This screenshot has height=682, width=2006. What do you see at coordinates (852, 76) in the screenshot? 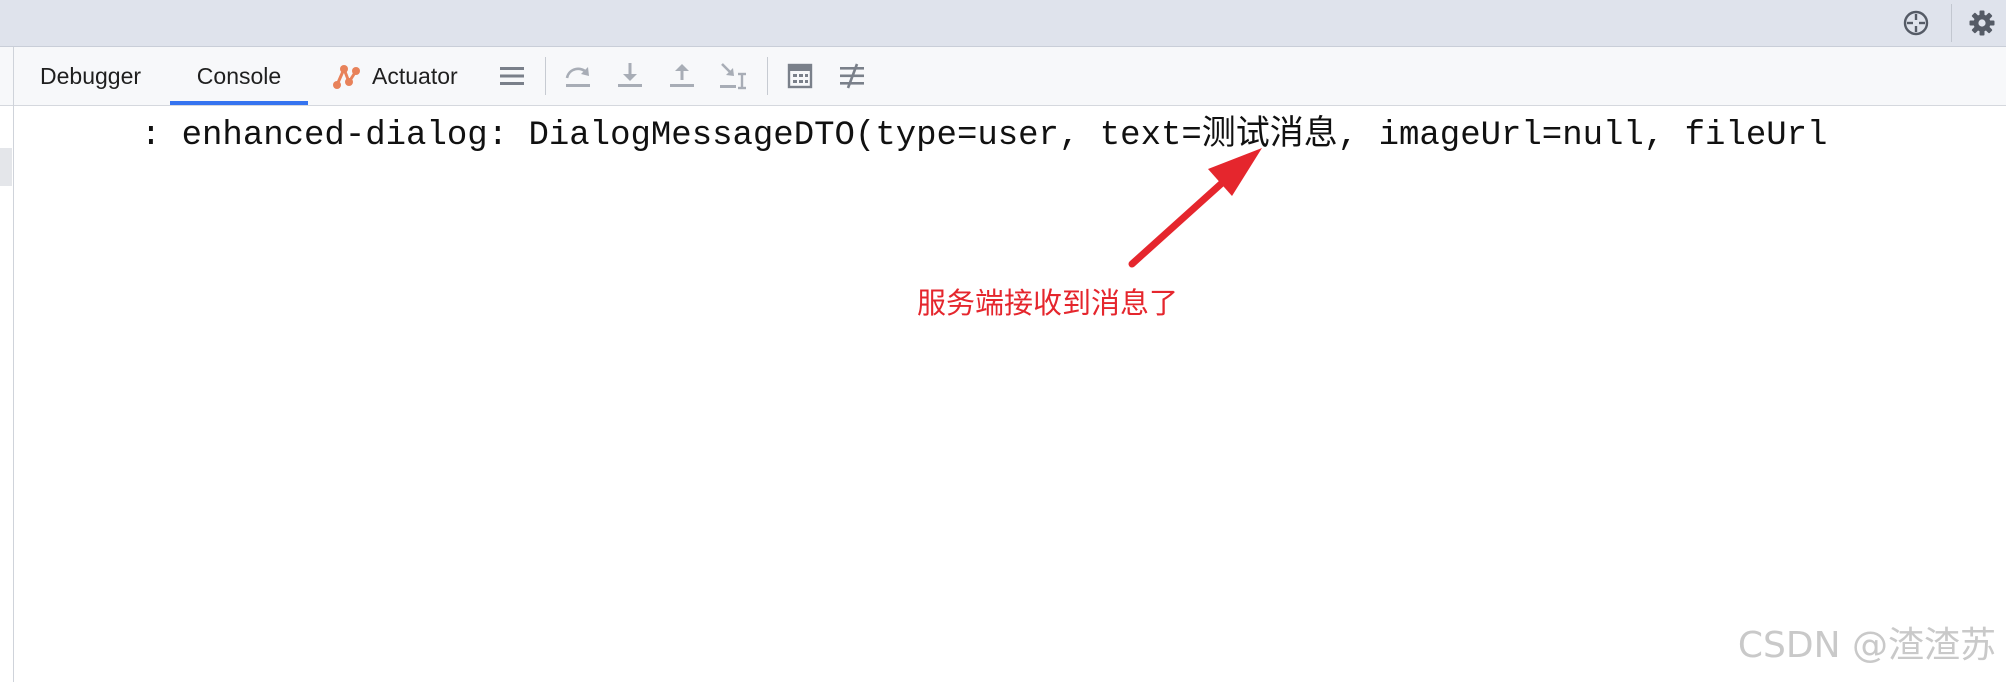
I see `trace-settings-icon` at bounding box center [852, 76].